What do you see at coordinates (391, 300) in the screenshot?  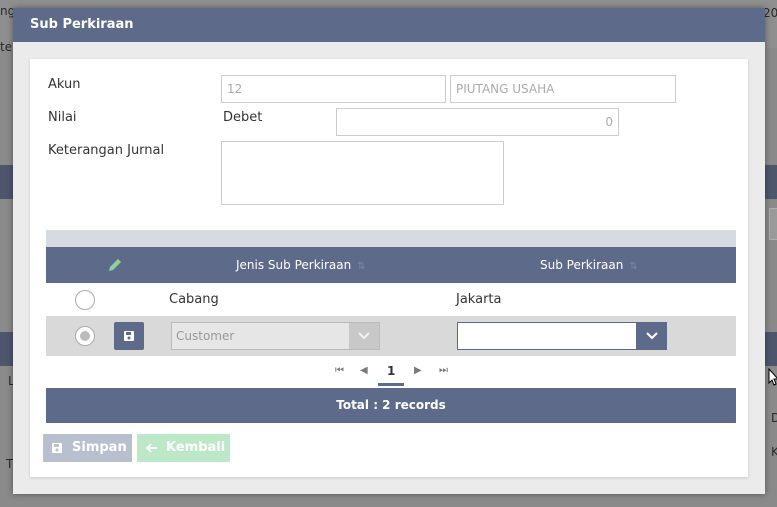 I see `table-row: Cabang Jakarta` at bounding box center [391, 300].